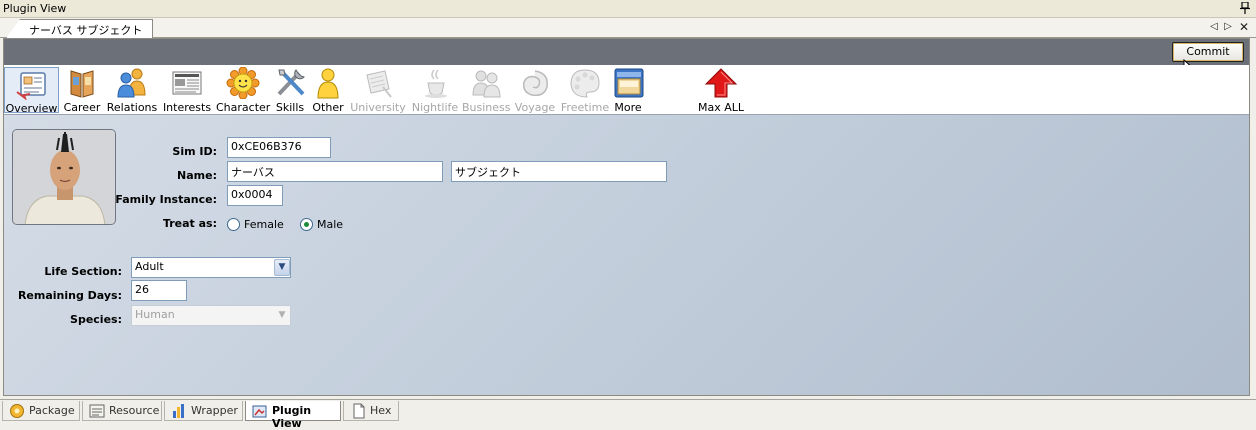 The width and height of the screenshot is (1256, 430). What do you see at coordinates (379, 84) in the screenshot?
I see `university-icon` at bounding box center [379, 84].